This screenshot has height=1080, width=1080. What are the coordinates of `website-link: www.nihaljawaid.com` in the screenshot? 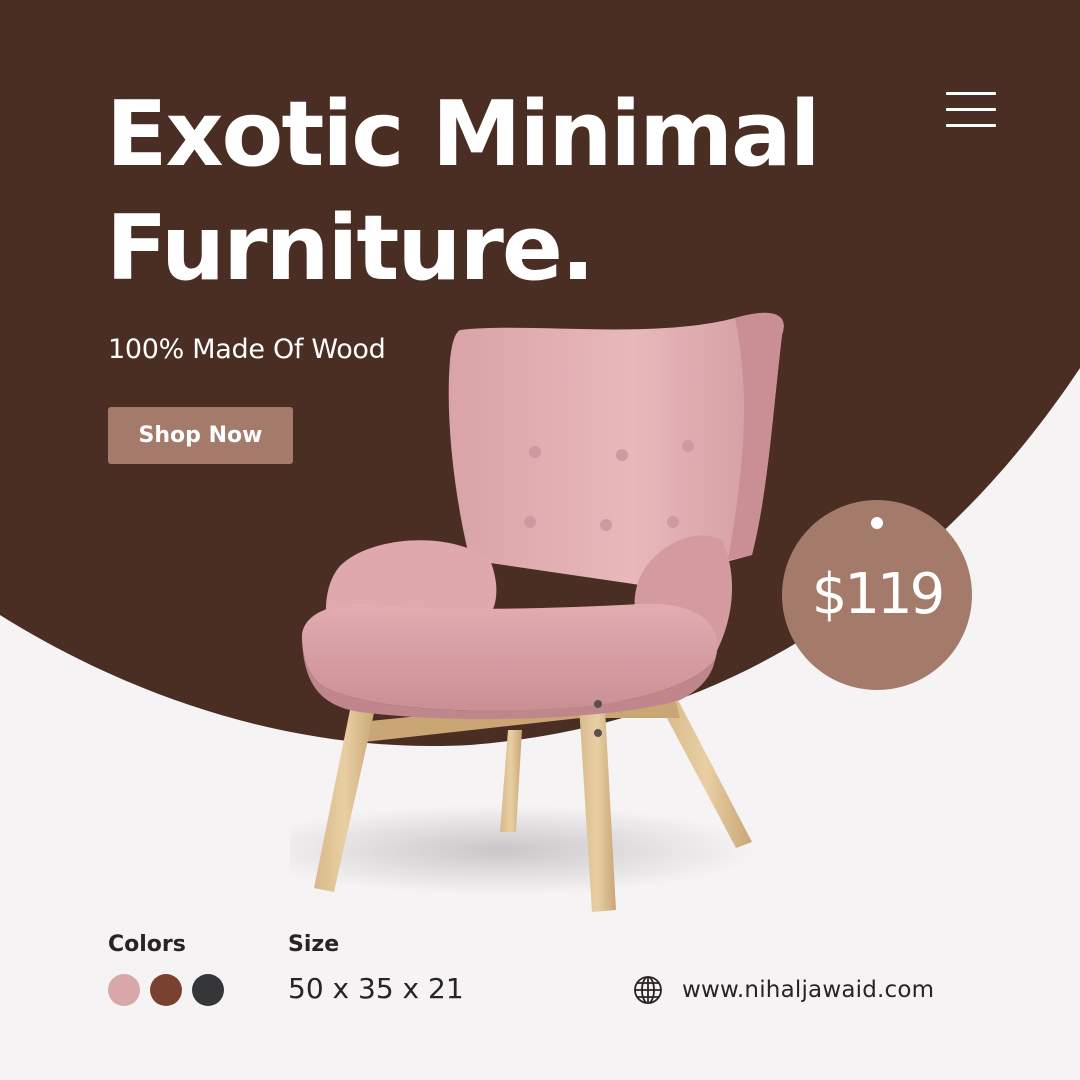 It's located at (783, 990).